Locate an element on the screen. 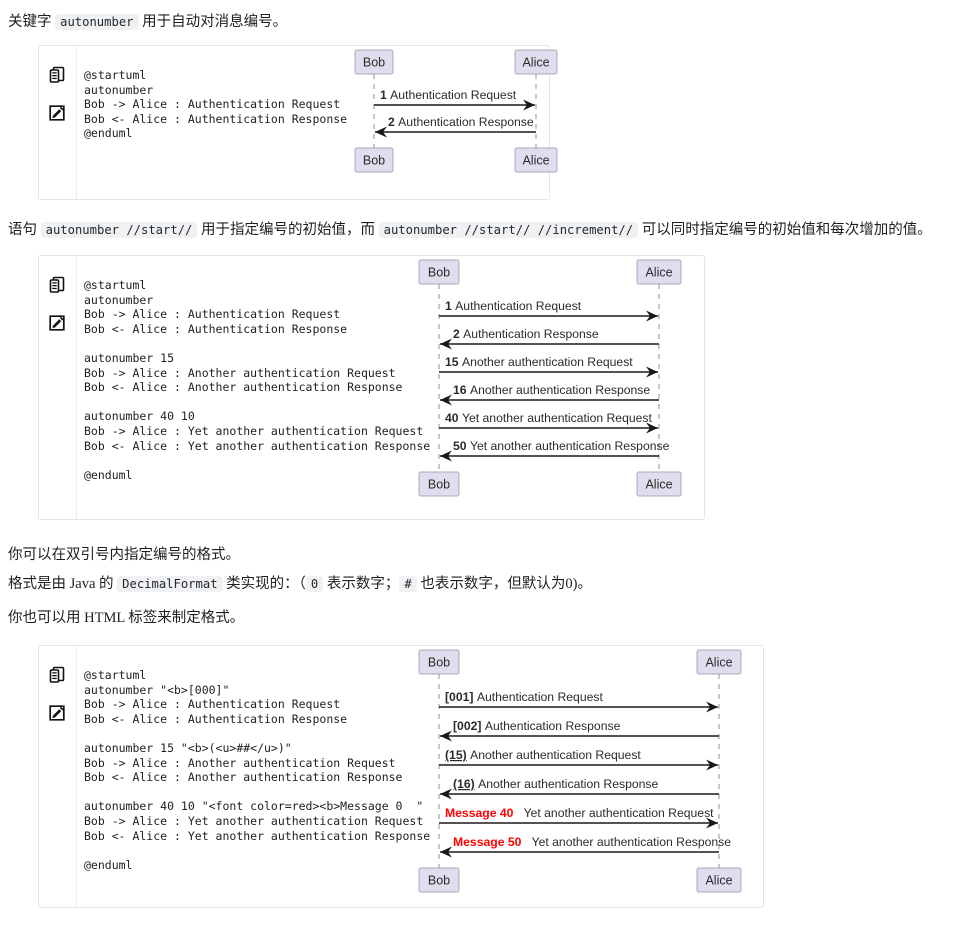  paragraph-quote-format: 你可以在双引号内指定编号的格式。 is located at coordinates (124, 555).